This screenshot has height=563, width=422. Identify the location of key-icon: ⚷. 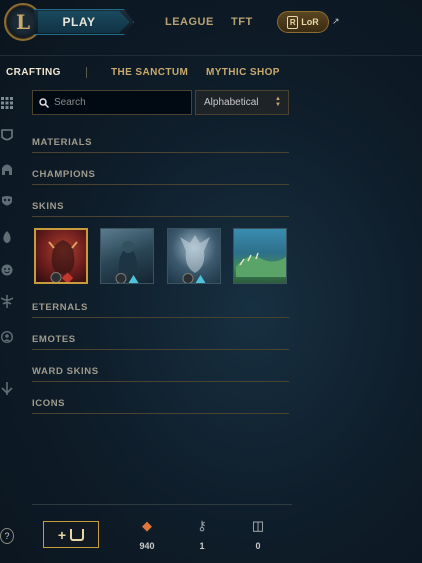
(202, 525).